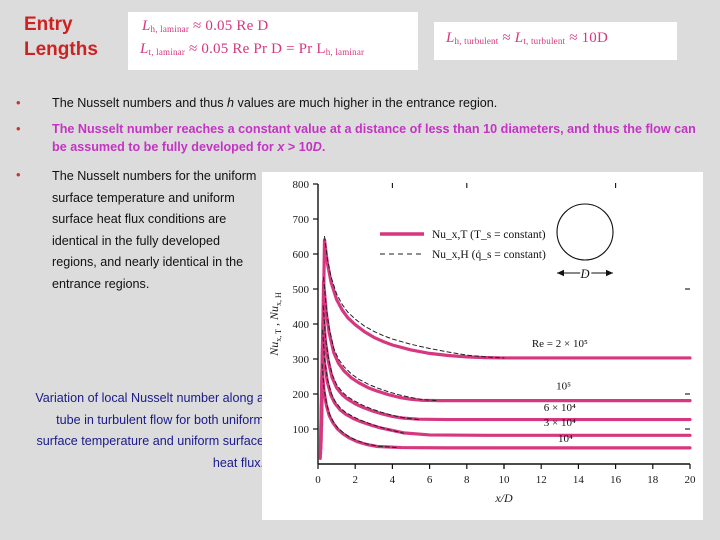  Describe the element at coordinates (48, 24) in the screenshot. I see `slide-title-line1: Entry` at that location.